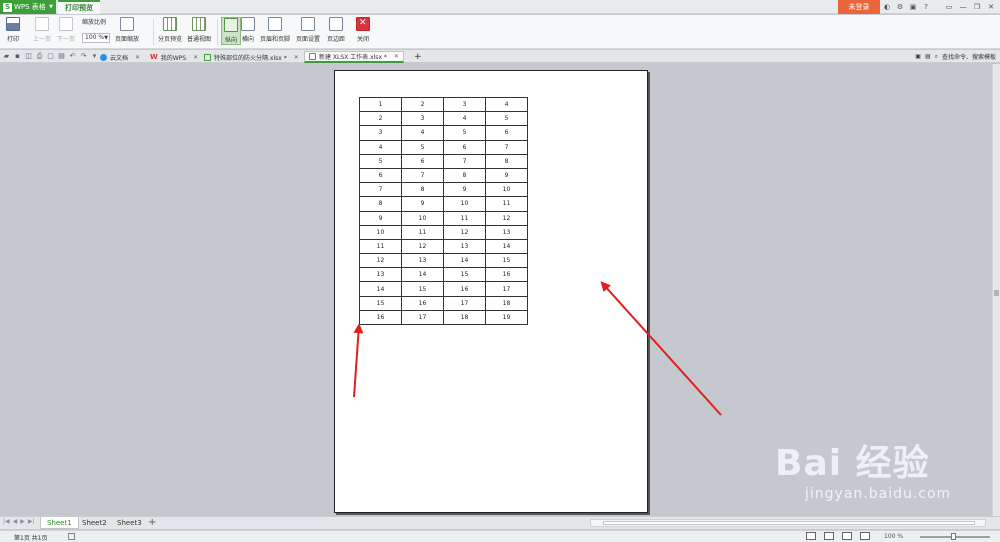 Image resolution: width=1000 pixels, height=542 pixels. What do you see at coordinates (6, 56) in the screenshot?
I see `open-folder-icon: ▰` at bounding box center [6, 56].